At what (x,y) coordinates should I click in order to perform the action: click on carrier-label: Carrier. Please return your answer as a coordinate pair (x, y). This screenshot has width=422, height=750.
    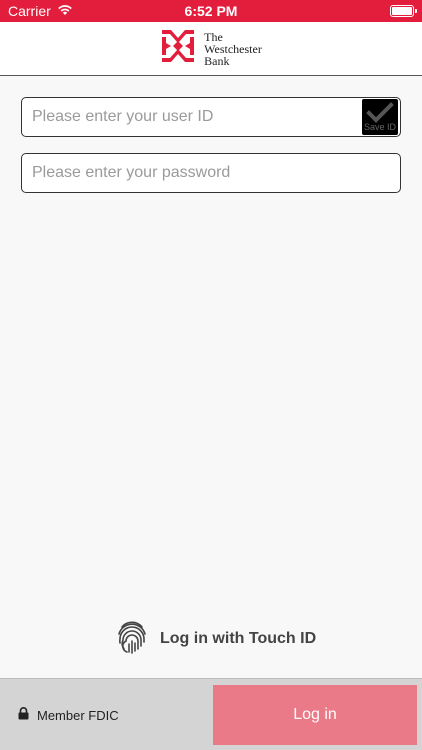
    Looking at the image, I should click on (29, 11).